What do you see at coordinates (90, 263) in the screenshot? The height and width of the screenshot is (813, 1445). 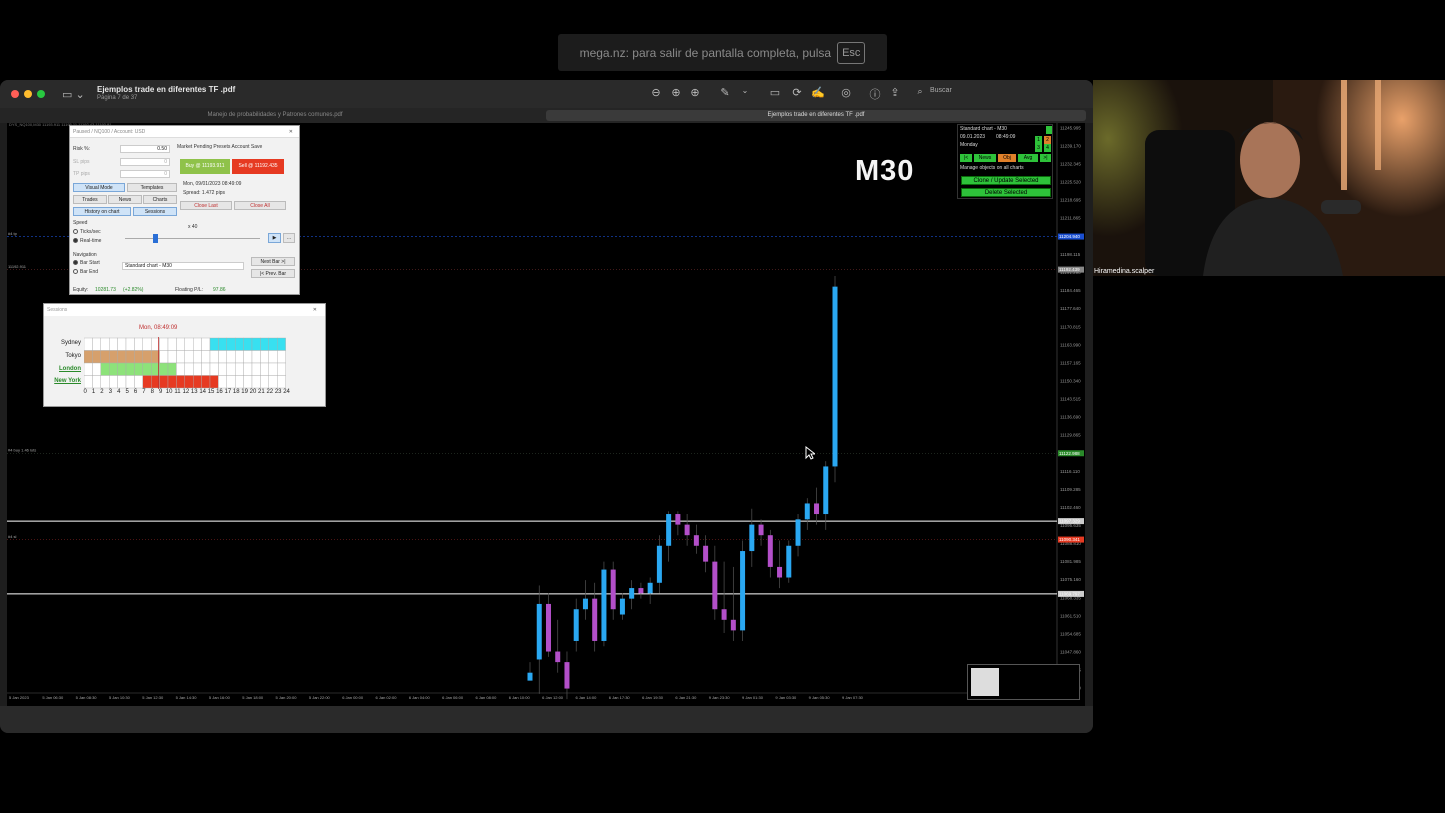 I see `bar-start-label: Bar Start` at bounding box center [90, 263].